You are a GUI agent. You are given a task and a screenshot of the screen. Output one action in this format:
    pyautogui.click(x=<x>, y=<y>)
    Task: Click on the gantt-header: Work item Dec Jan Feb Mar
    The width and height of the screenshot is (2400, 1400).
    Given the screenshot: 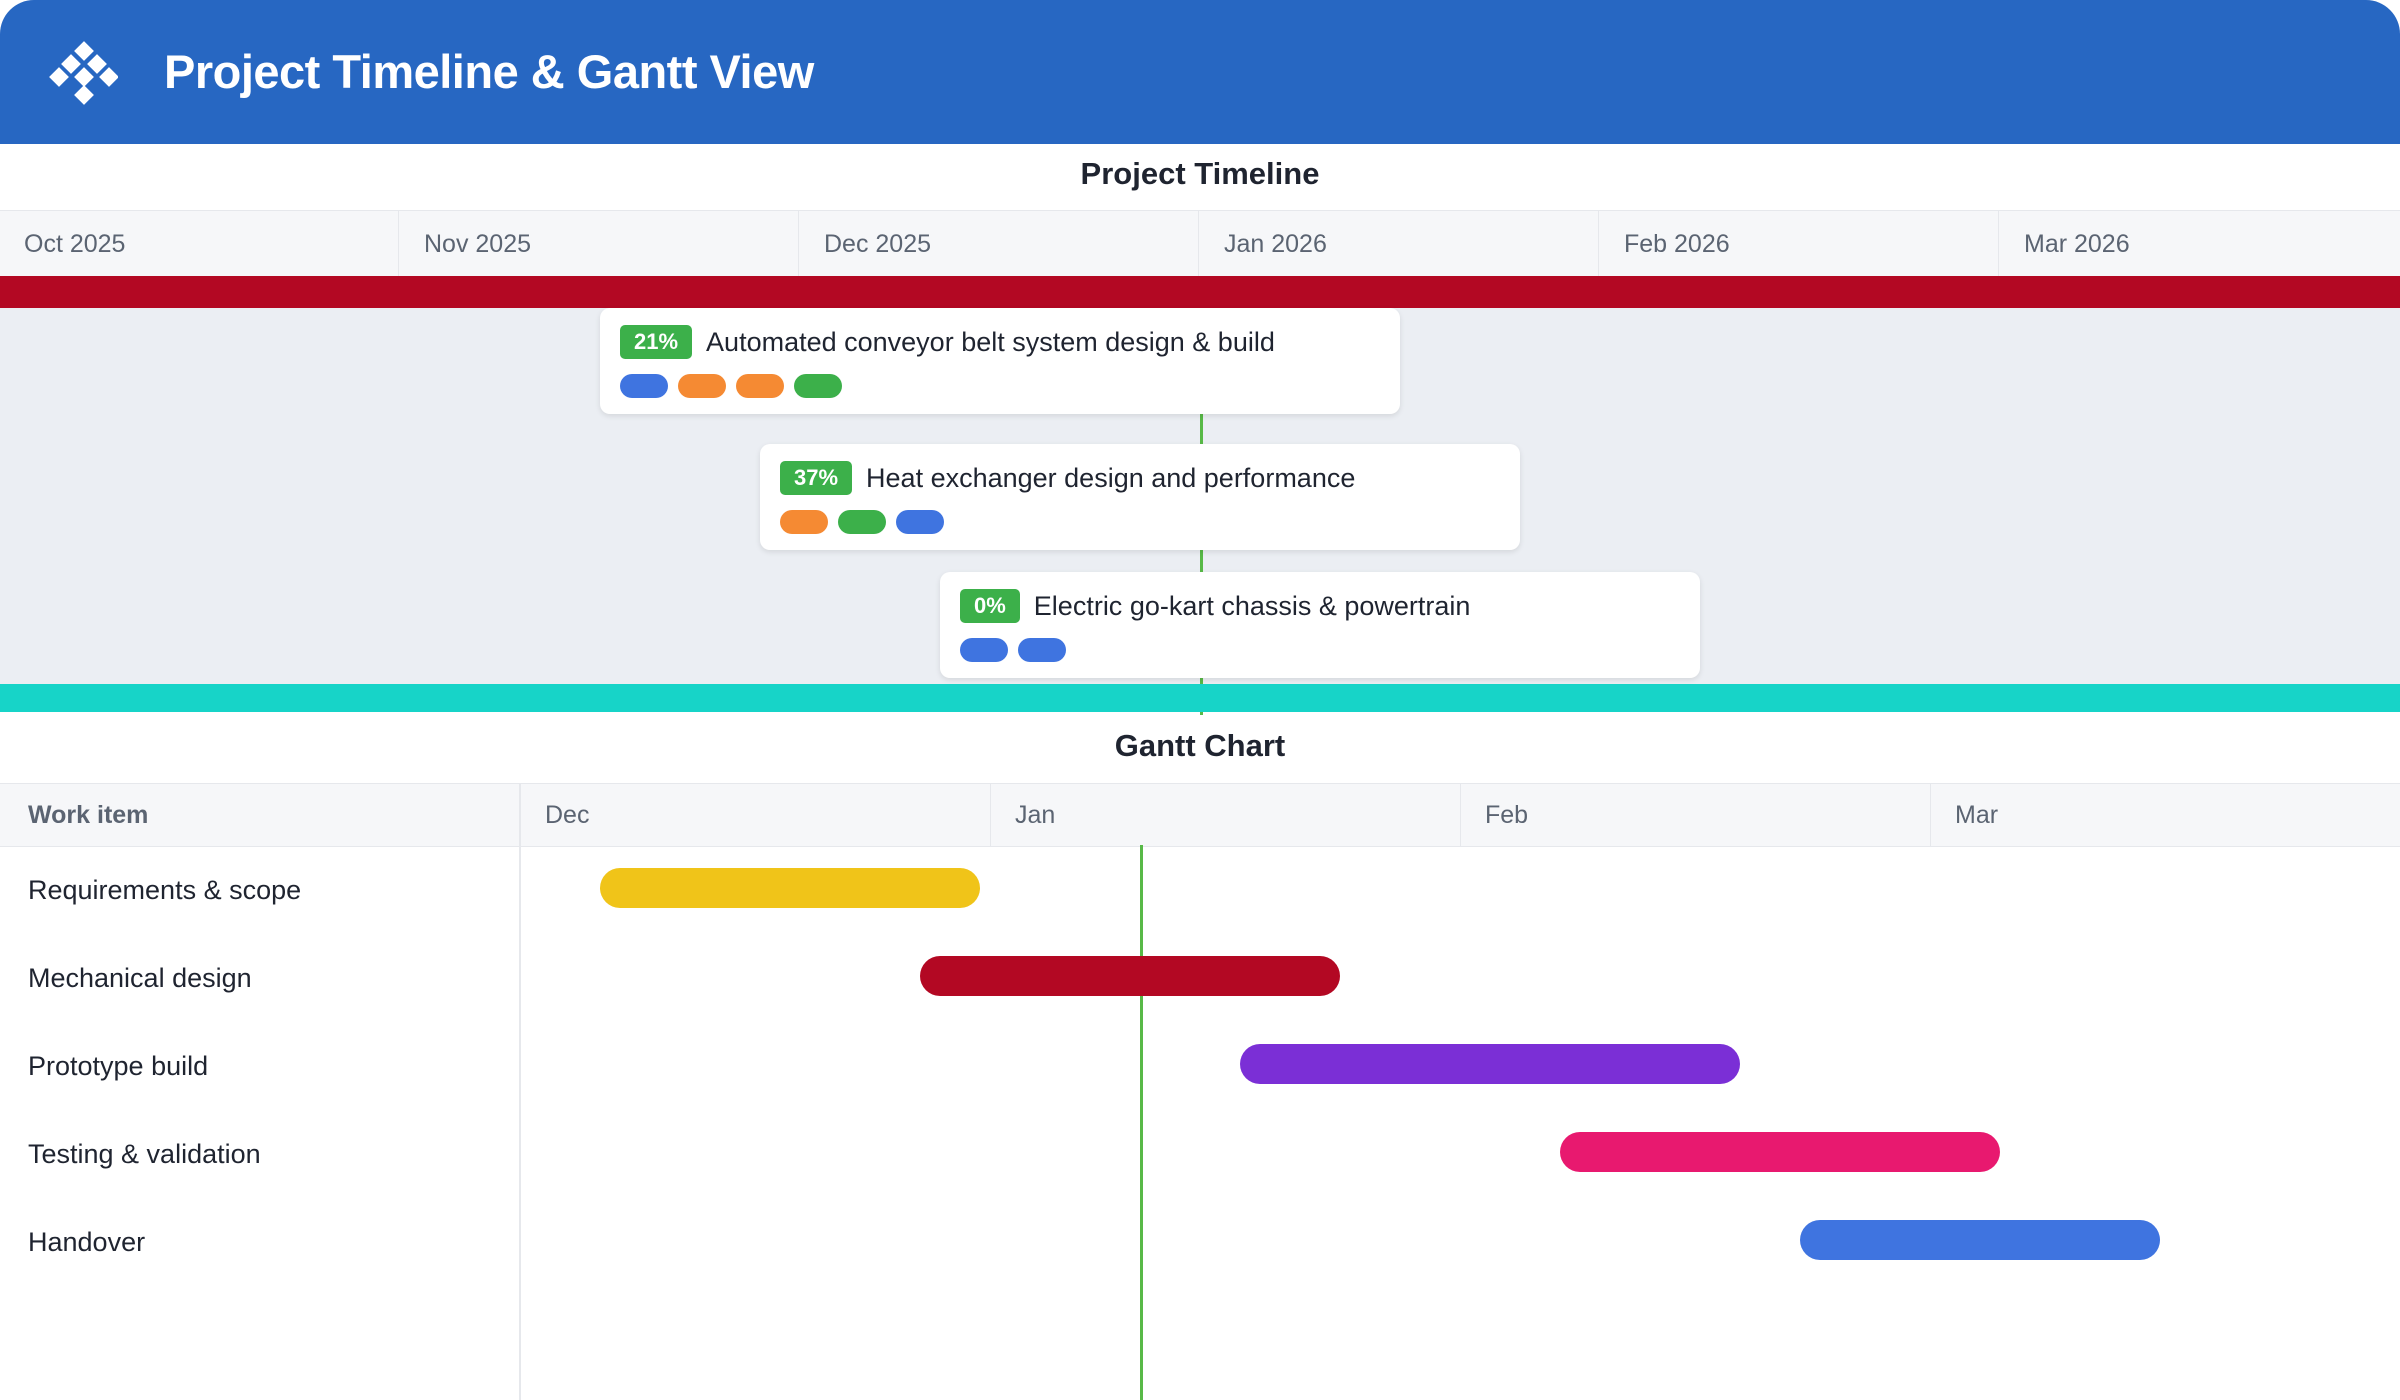 What is the action you would take?
    pyautogui.click(x=1200, y=815)
    